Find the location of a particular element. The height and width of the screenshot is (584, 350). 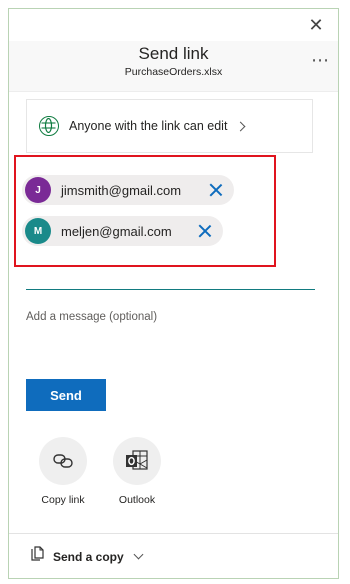

link-permission-button: Anyone with the link can edit is located at coordinates (169, 126).